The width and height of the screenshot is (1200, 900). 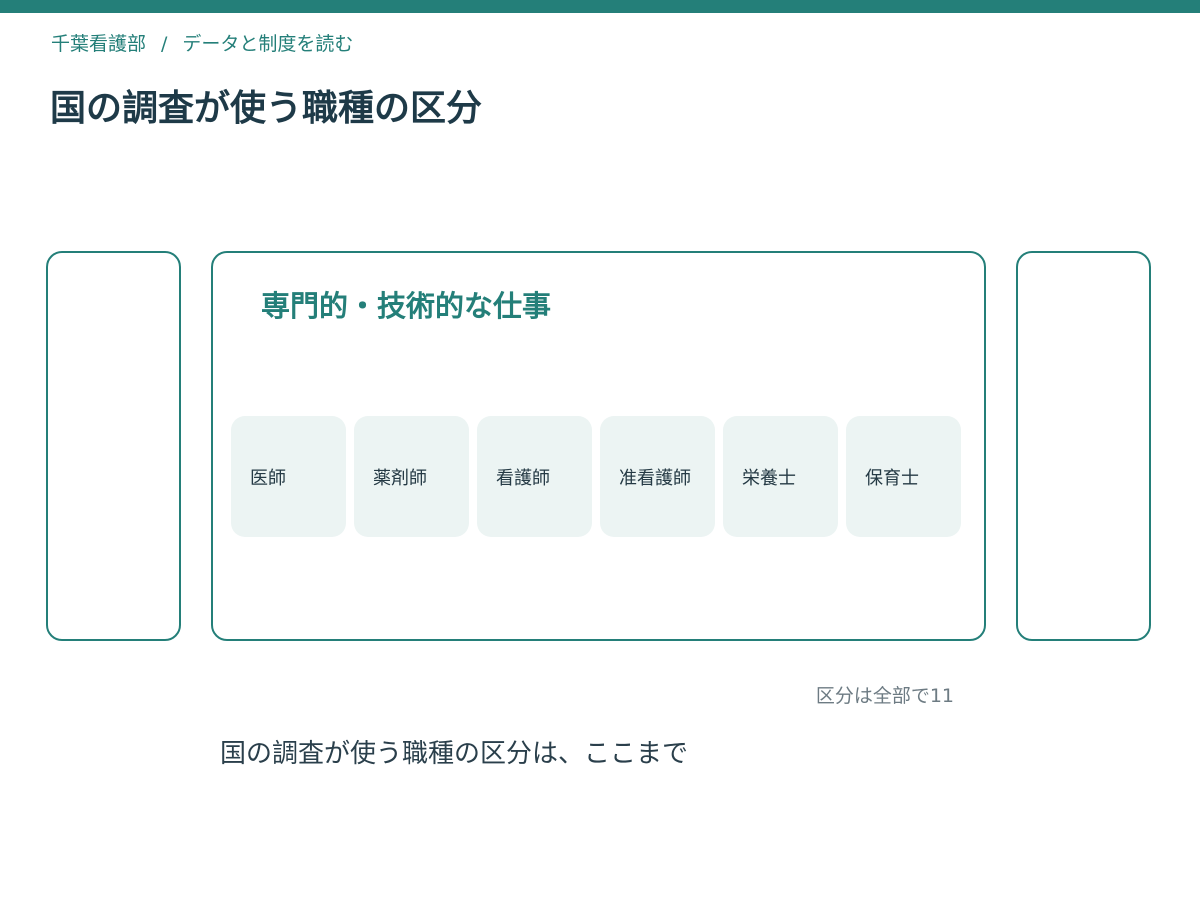 I want to click on page-title: 国の調査が使う職種の区分, so click(x=266, y=108).